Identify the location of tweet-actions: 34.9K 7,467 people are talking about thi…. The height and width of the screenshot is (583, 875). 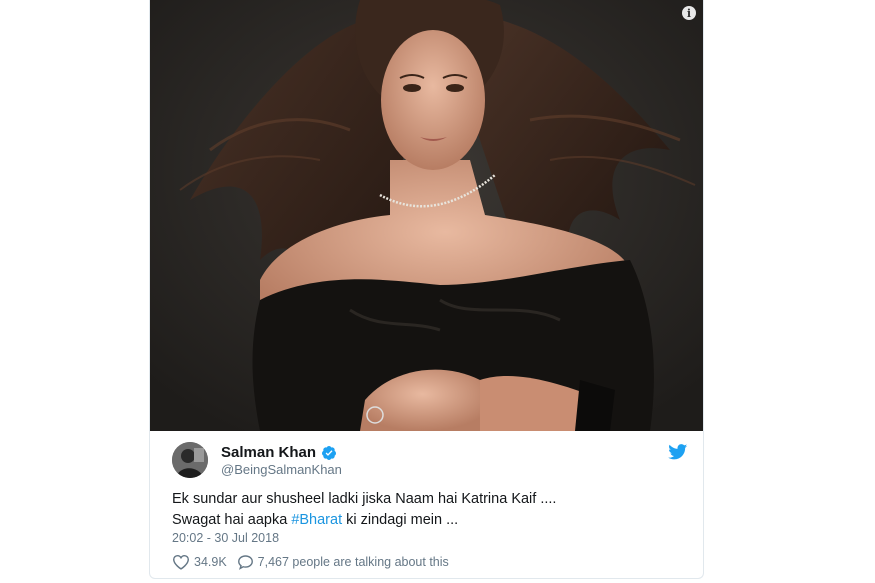
(310, 562).